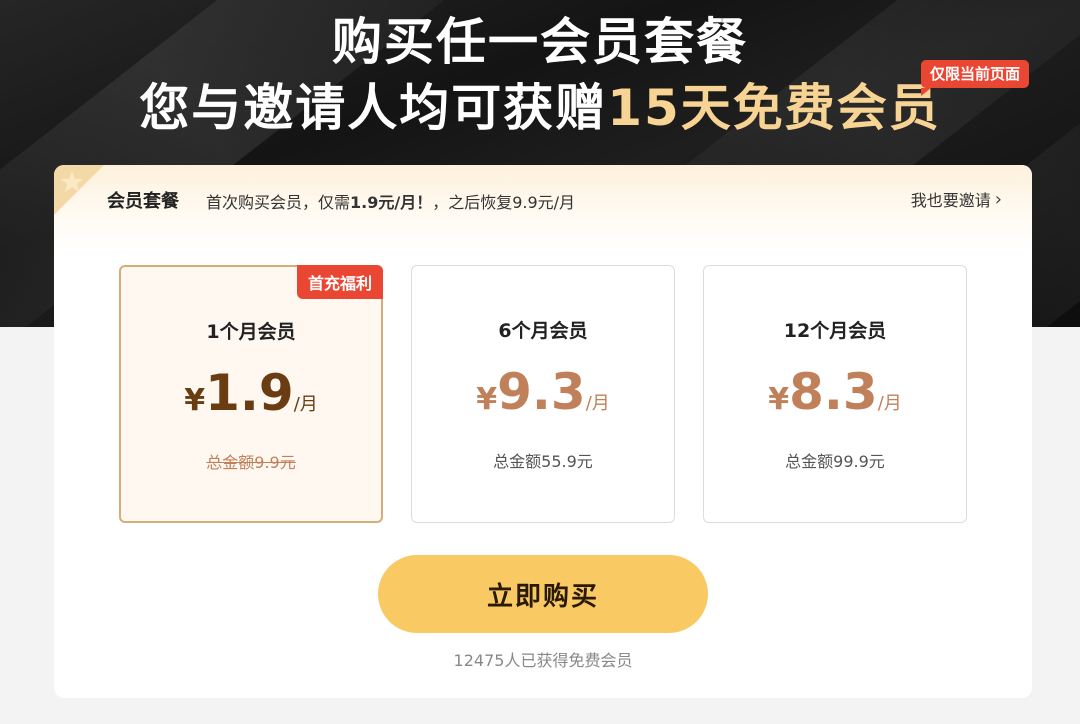 This screenshot has height=724, width=1080. I want to click on card-header: 会员套餐 首次购买会员，仅需1.9元/月！，之后恢复9.9元/月 我也要邀请 ›, so click(543, 209).